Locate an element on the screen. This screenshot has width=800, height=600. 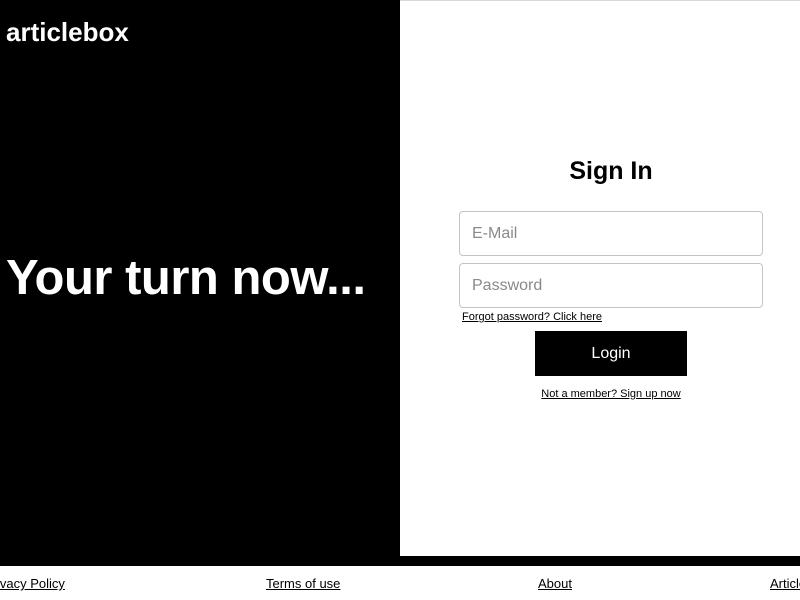
footer-divider is located at coordinates (400, 561).